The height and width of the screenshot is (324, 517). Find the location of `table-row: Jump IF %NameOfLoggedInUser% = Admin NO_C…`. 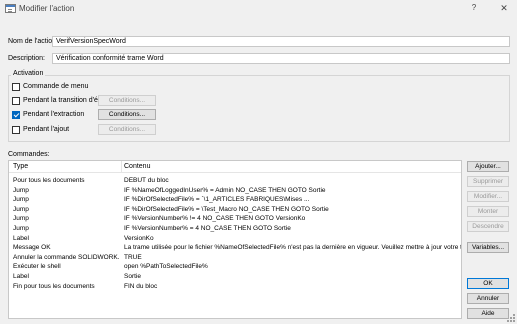

table-row: Jump IF %NameOfLoggedInUser% = Admin NO_C… is located at coordinates (235, 190).